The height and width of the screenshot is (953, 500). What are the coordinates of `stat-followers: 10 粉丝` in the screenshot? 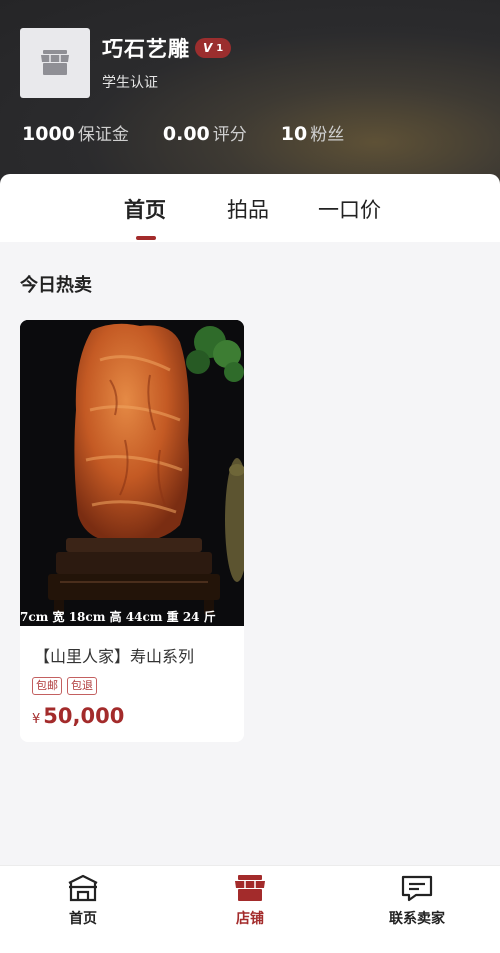 It's located at (312, 132).